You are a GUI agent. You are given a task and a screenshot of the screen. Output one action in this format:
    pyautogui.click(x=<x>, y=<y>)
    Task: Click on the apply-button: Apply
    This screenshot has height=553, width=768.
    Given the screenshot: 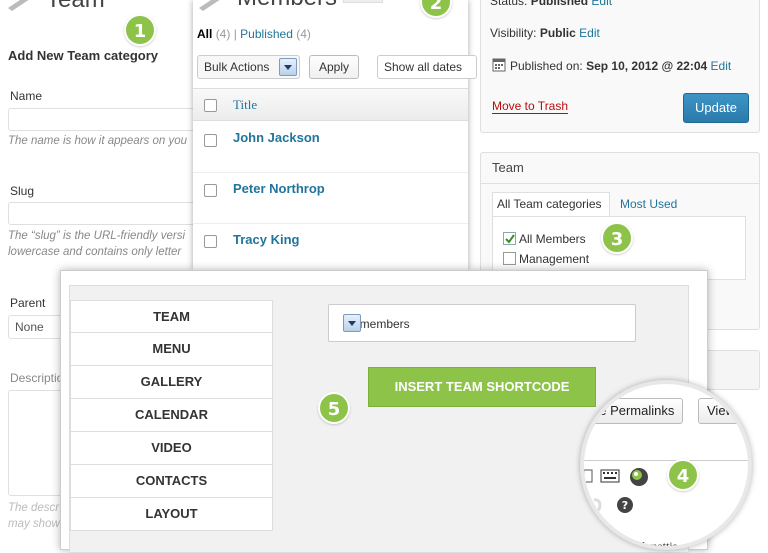 What is the action you would take?
    pyautogui.click(x=334, y=67)
    